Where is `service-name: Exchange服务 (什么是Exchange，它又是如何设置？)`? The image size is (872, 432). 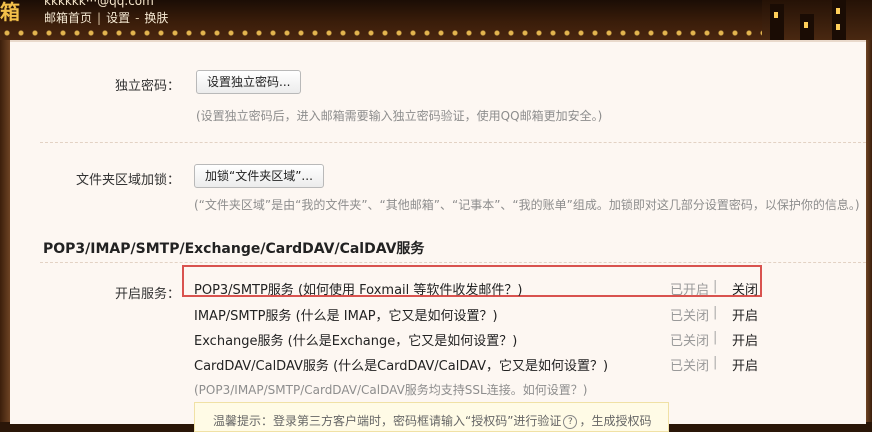
service-name: Exchange服务 (什么是Exchange，它又是如何设置？) is located at coordinates (356, 341).